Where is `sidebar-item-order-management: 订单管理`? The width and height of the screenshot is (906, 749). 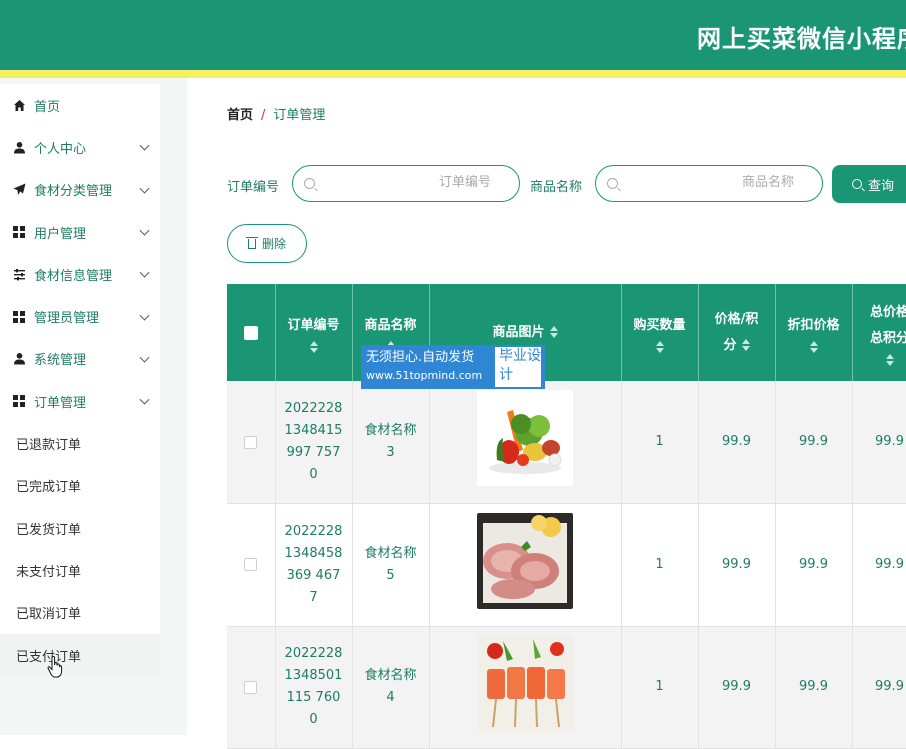
sidebar-item-order-management: 订单管理 is located at coordinates (80, 401).